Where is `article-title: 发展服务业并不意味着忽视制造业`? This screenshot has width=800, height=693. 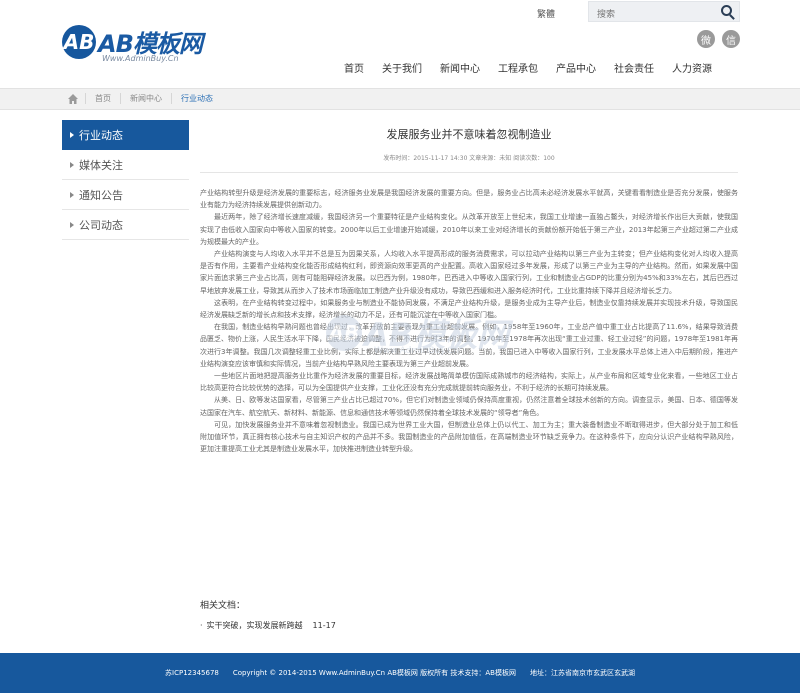
article-title: 发展服务业并不意味着忽视制造业 is located at coordinates (469, 134).